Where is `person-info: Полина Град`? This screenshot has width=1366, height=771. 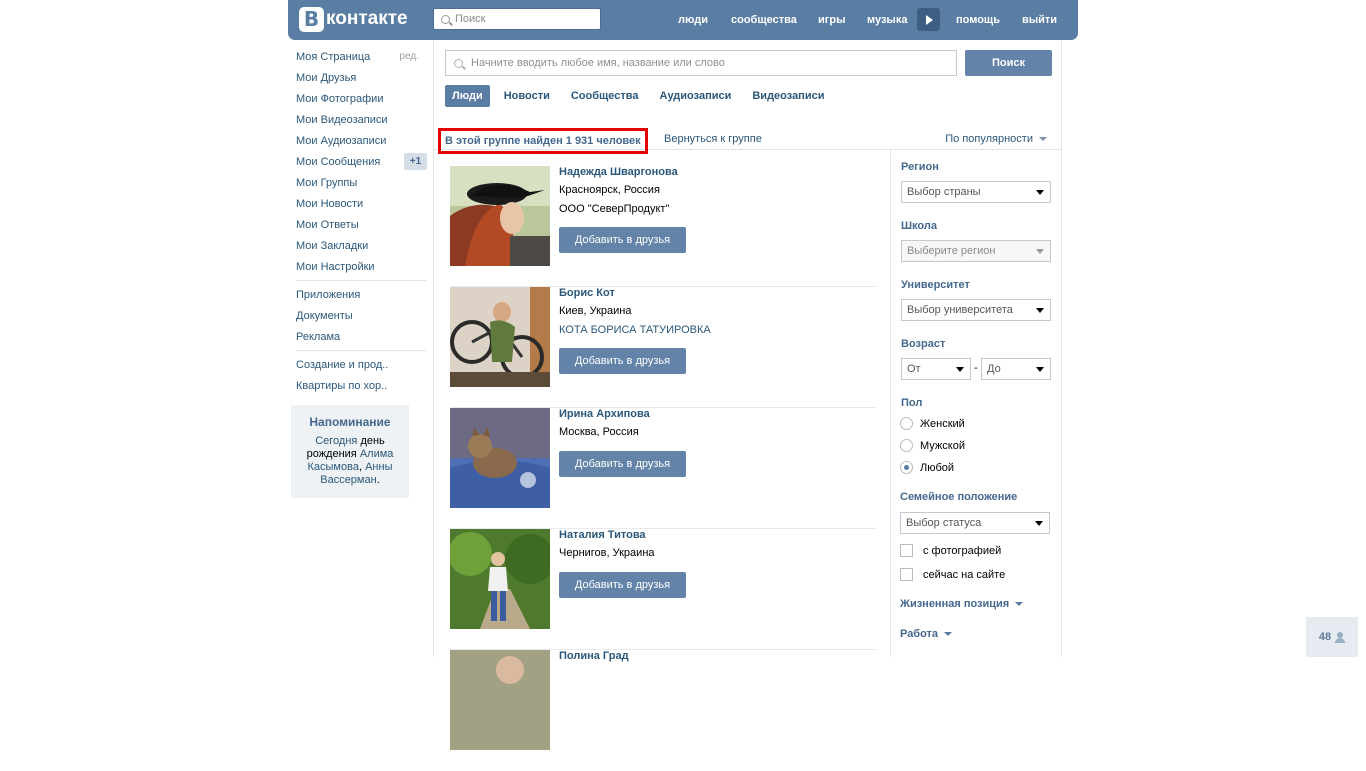
person-info: Полина Град is located at coordinates (594, 657).